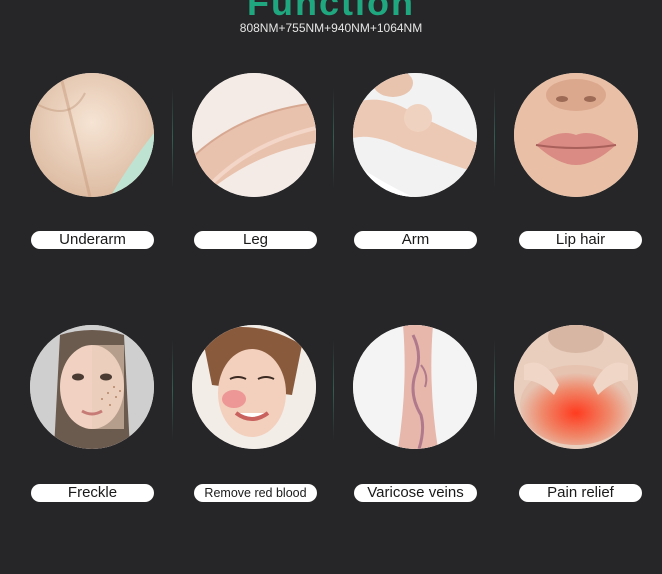 This screenshot has height=574, width=662. What do you see at coordinates (92, 493) in the screenshot?
I see `item-label: Freckle` at bounding box center [92, 493].